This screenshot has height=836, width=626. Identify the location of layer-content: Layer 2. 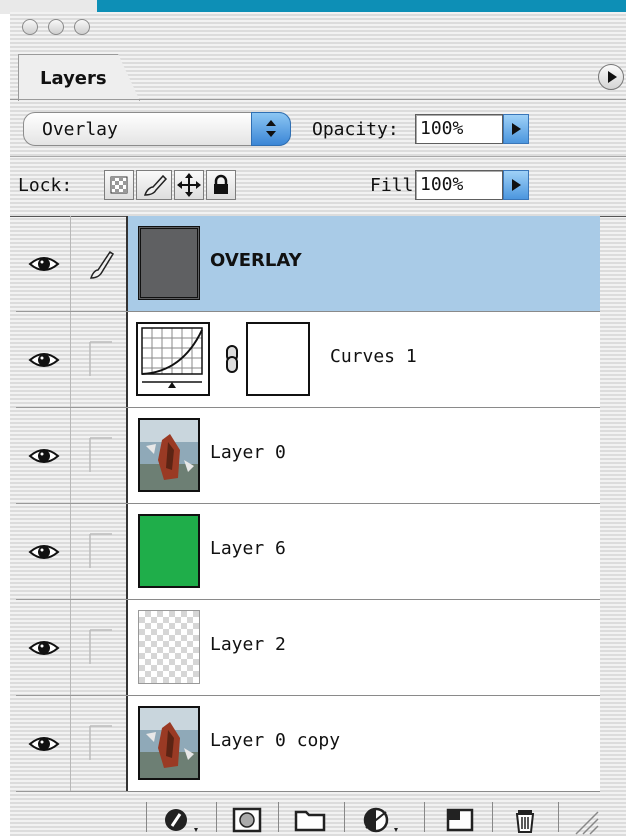
(364, 648).